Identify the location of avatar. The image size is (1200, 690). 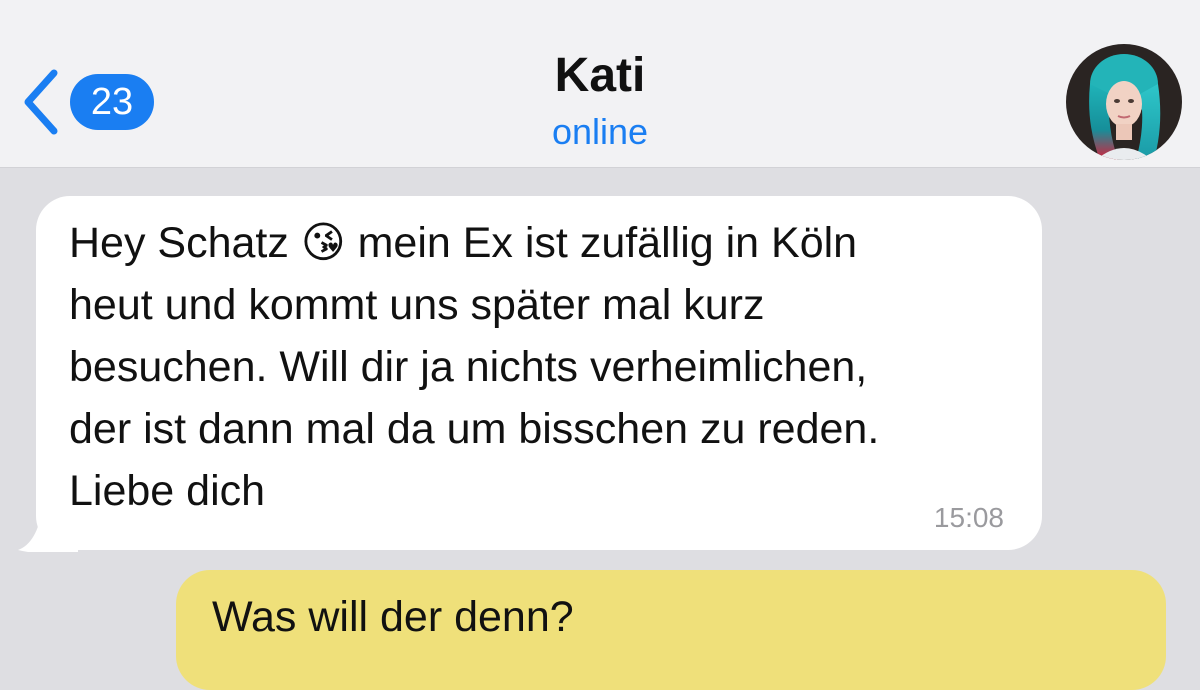
(1124, 102).